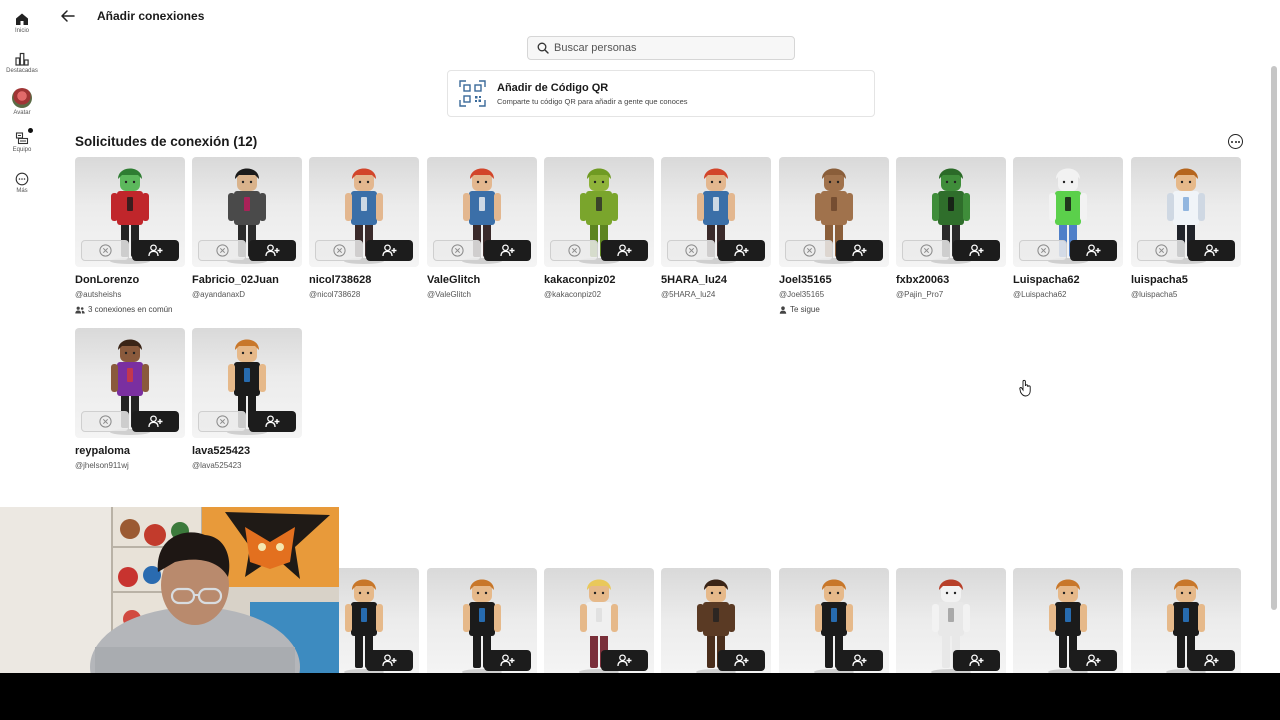  I want to click on request-username: Luispacha62, so click(1068, 280).